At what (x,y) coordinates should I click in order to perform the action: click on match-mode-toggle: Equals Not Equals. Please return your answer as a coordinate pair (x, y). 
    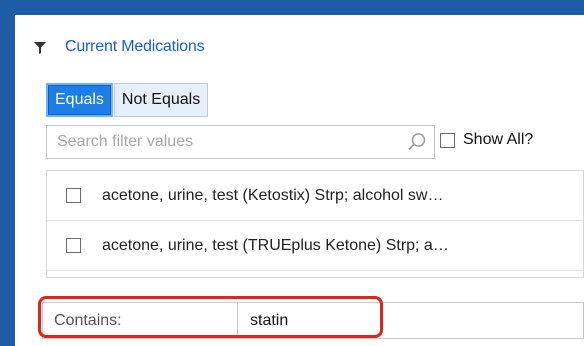
    Looking at the image, I should click on (127, 100).